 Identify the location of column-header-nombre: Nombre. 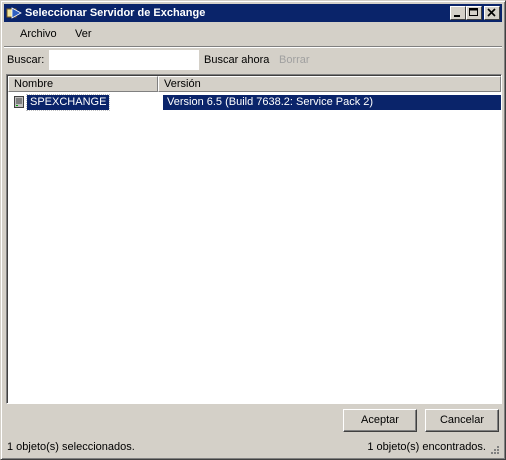
(83, 84).